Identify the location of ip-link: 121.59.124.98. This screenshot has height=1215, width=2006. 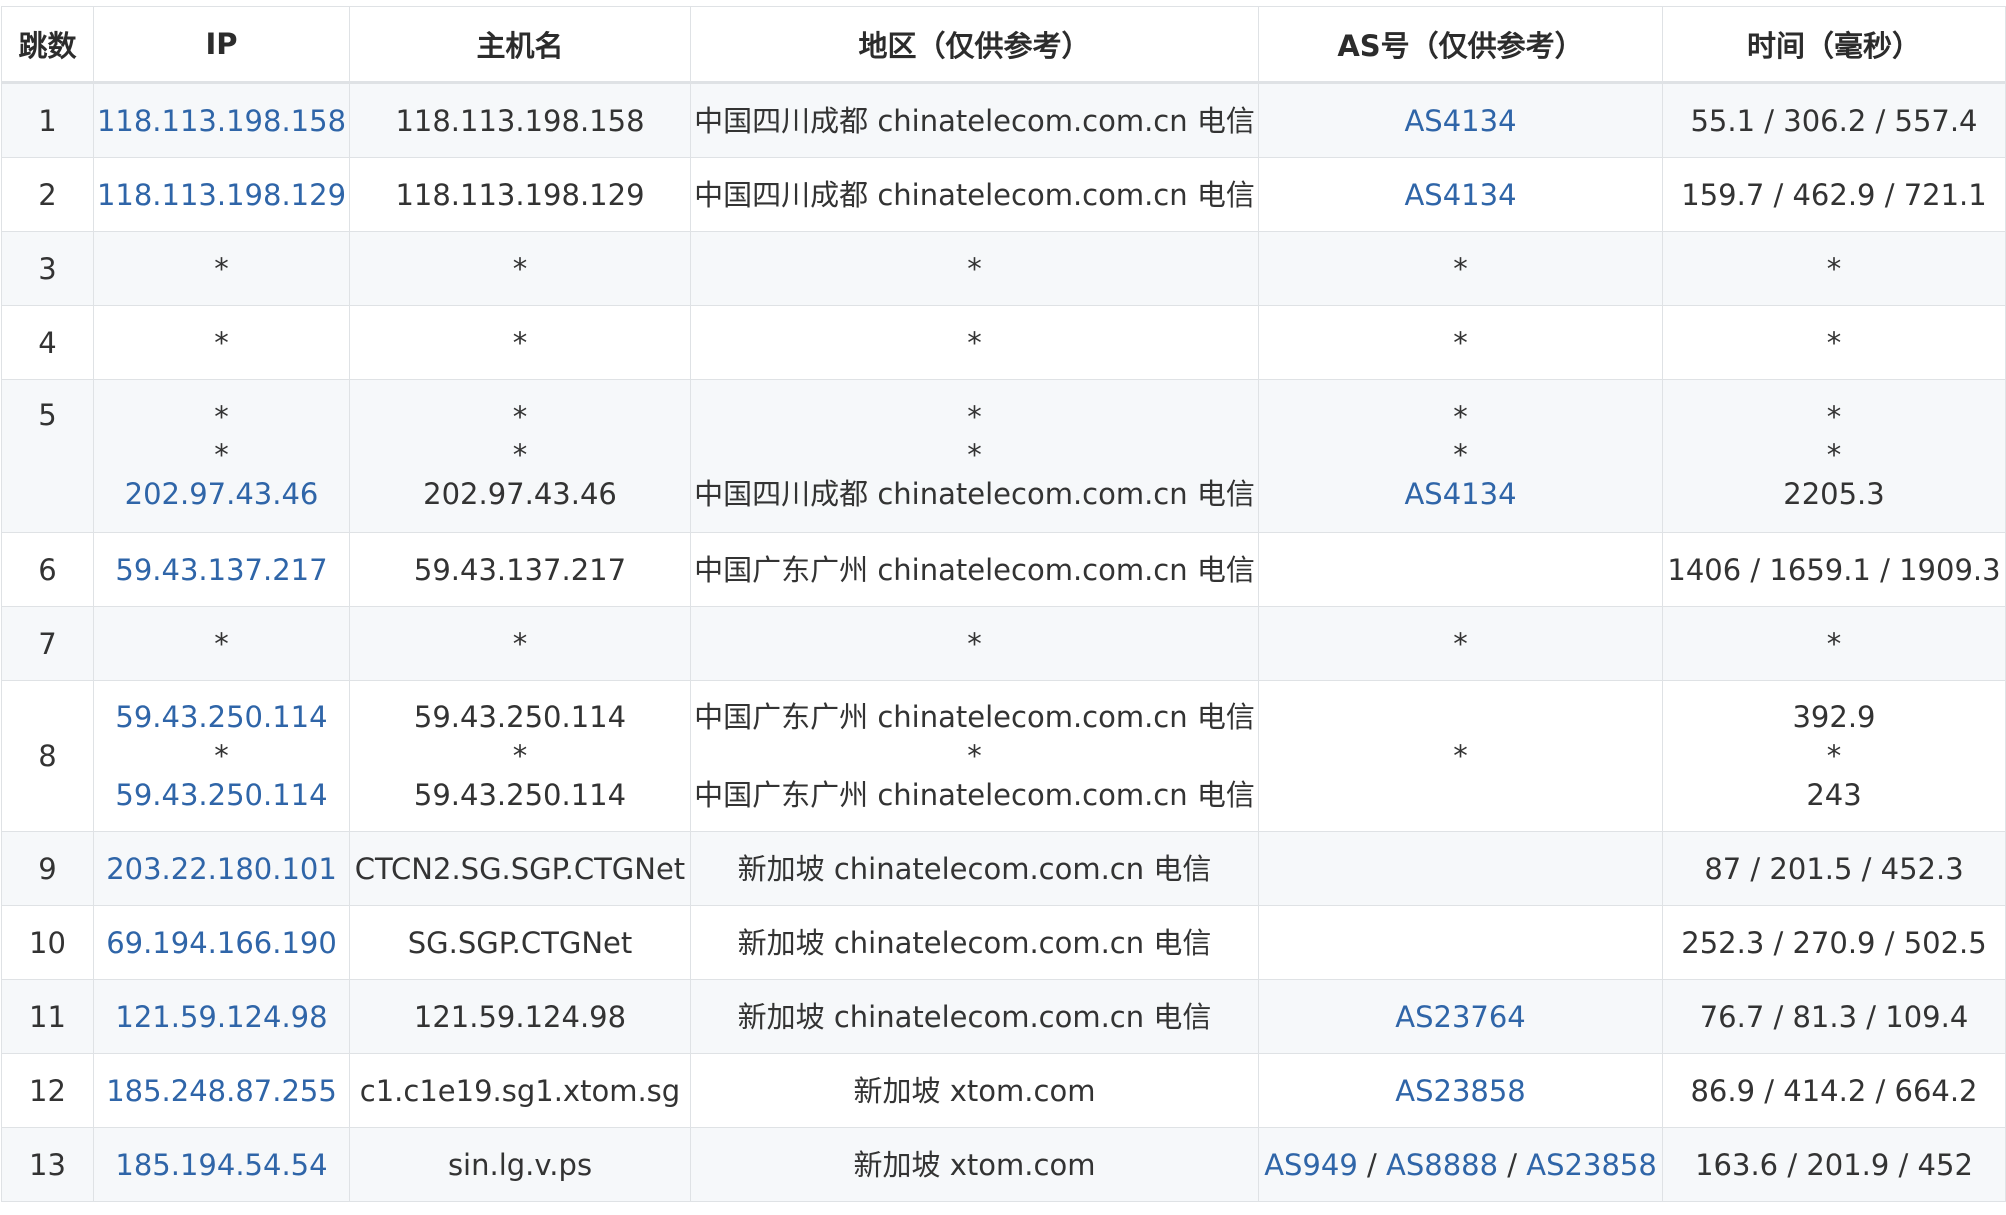
(222, 1017).